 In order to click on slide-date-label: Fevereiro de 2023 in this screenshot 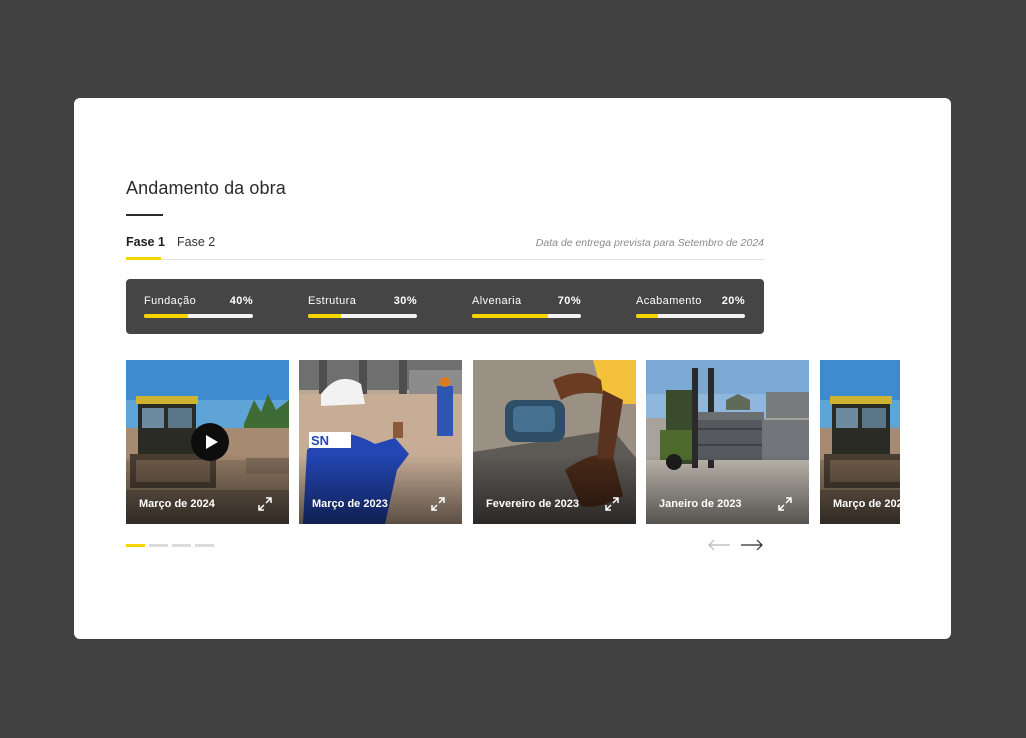, I will do `click(532, 504)`.